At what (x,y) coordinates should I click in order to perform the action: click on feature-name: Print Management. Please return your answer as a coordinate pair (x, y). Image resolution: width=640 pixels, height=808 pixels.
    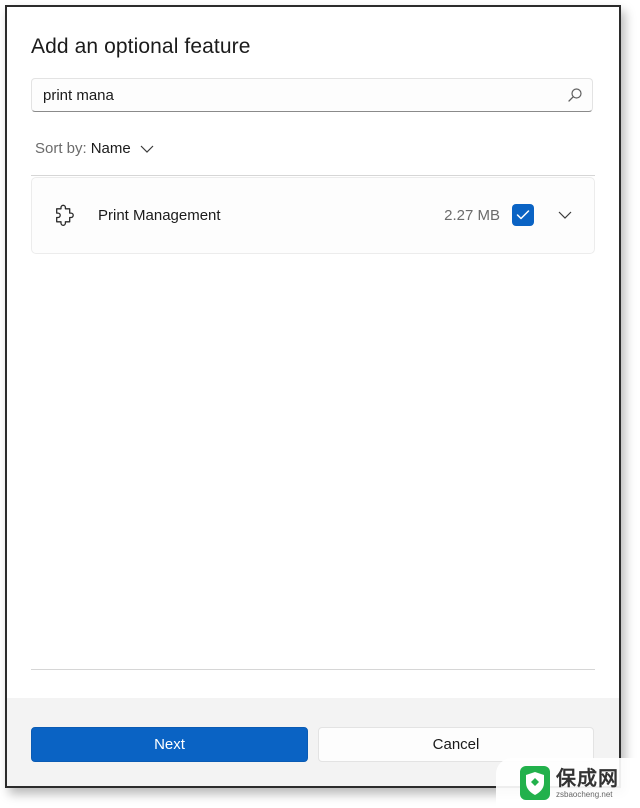
    Looking at the image, I should click on (159, 215).